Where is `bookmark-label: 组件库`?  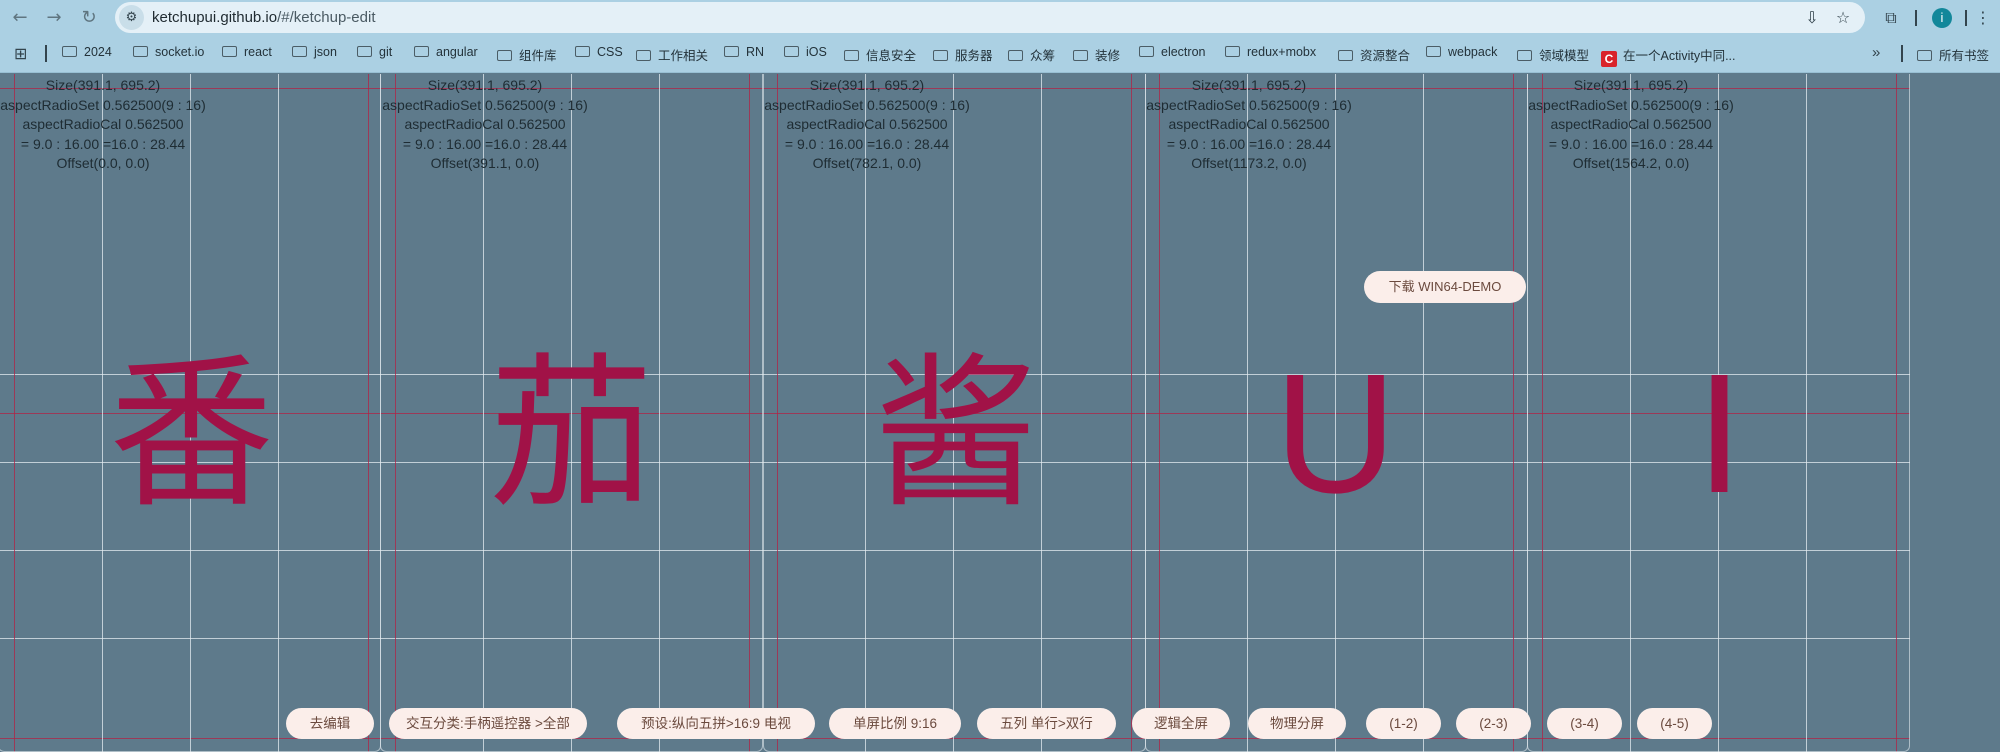 bookmark-label: 组件库 is located at coordinates (538, 56).